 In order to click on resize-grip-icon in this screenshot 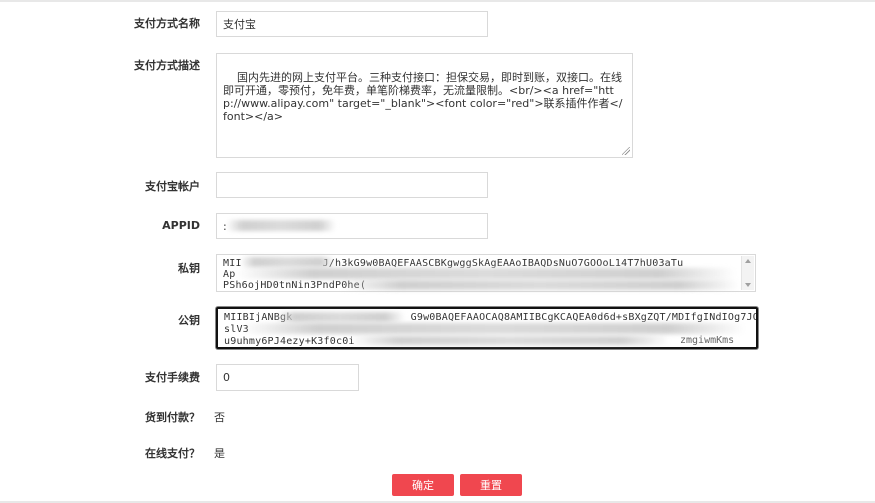, I will do `click(626, 151)`.